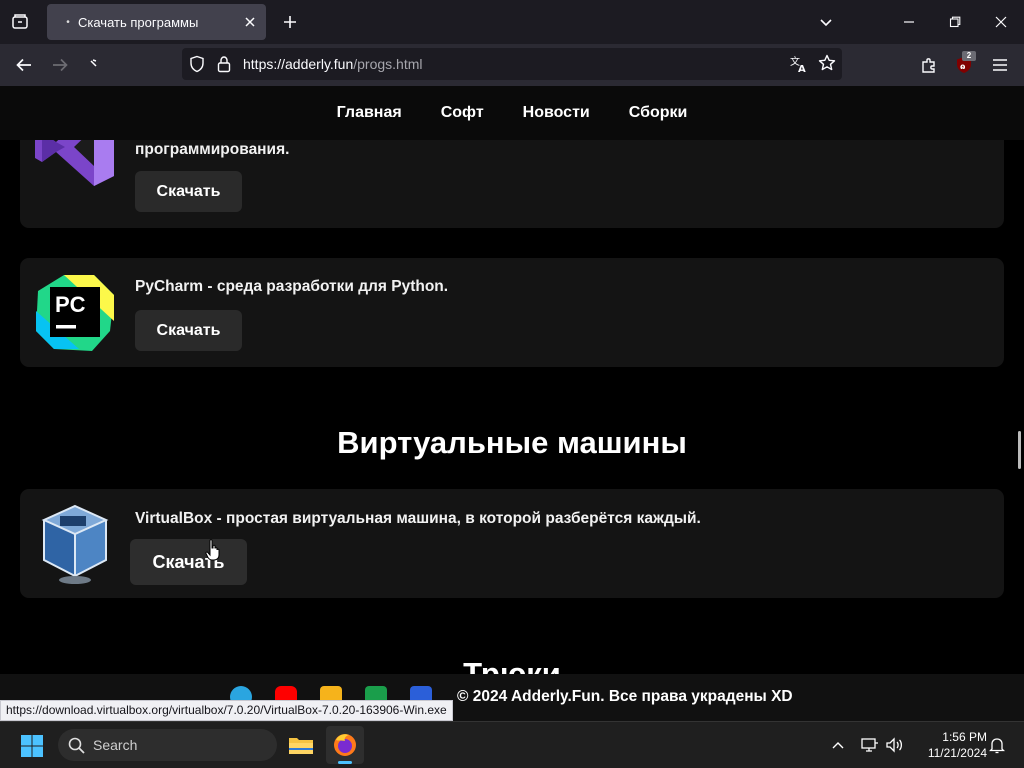  What do you see at coordinates (894, 745) in the screenshot?
I see `volume-icon` at bounding box center [894, 745].